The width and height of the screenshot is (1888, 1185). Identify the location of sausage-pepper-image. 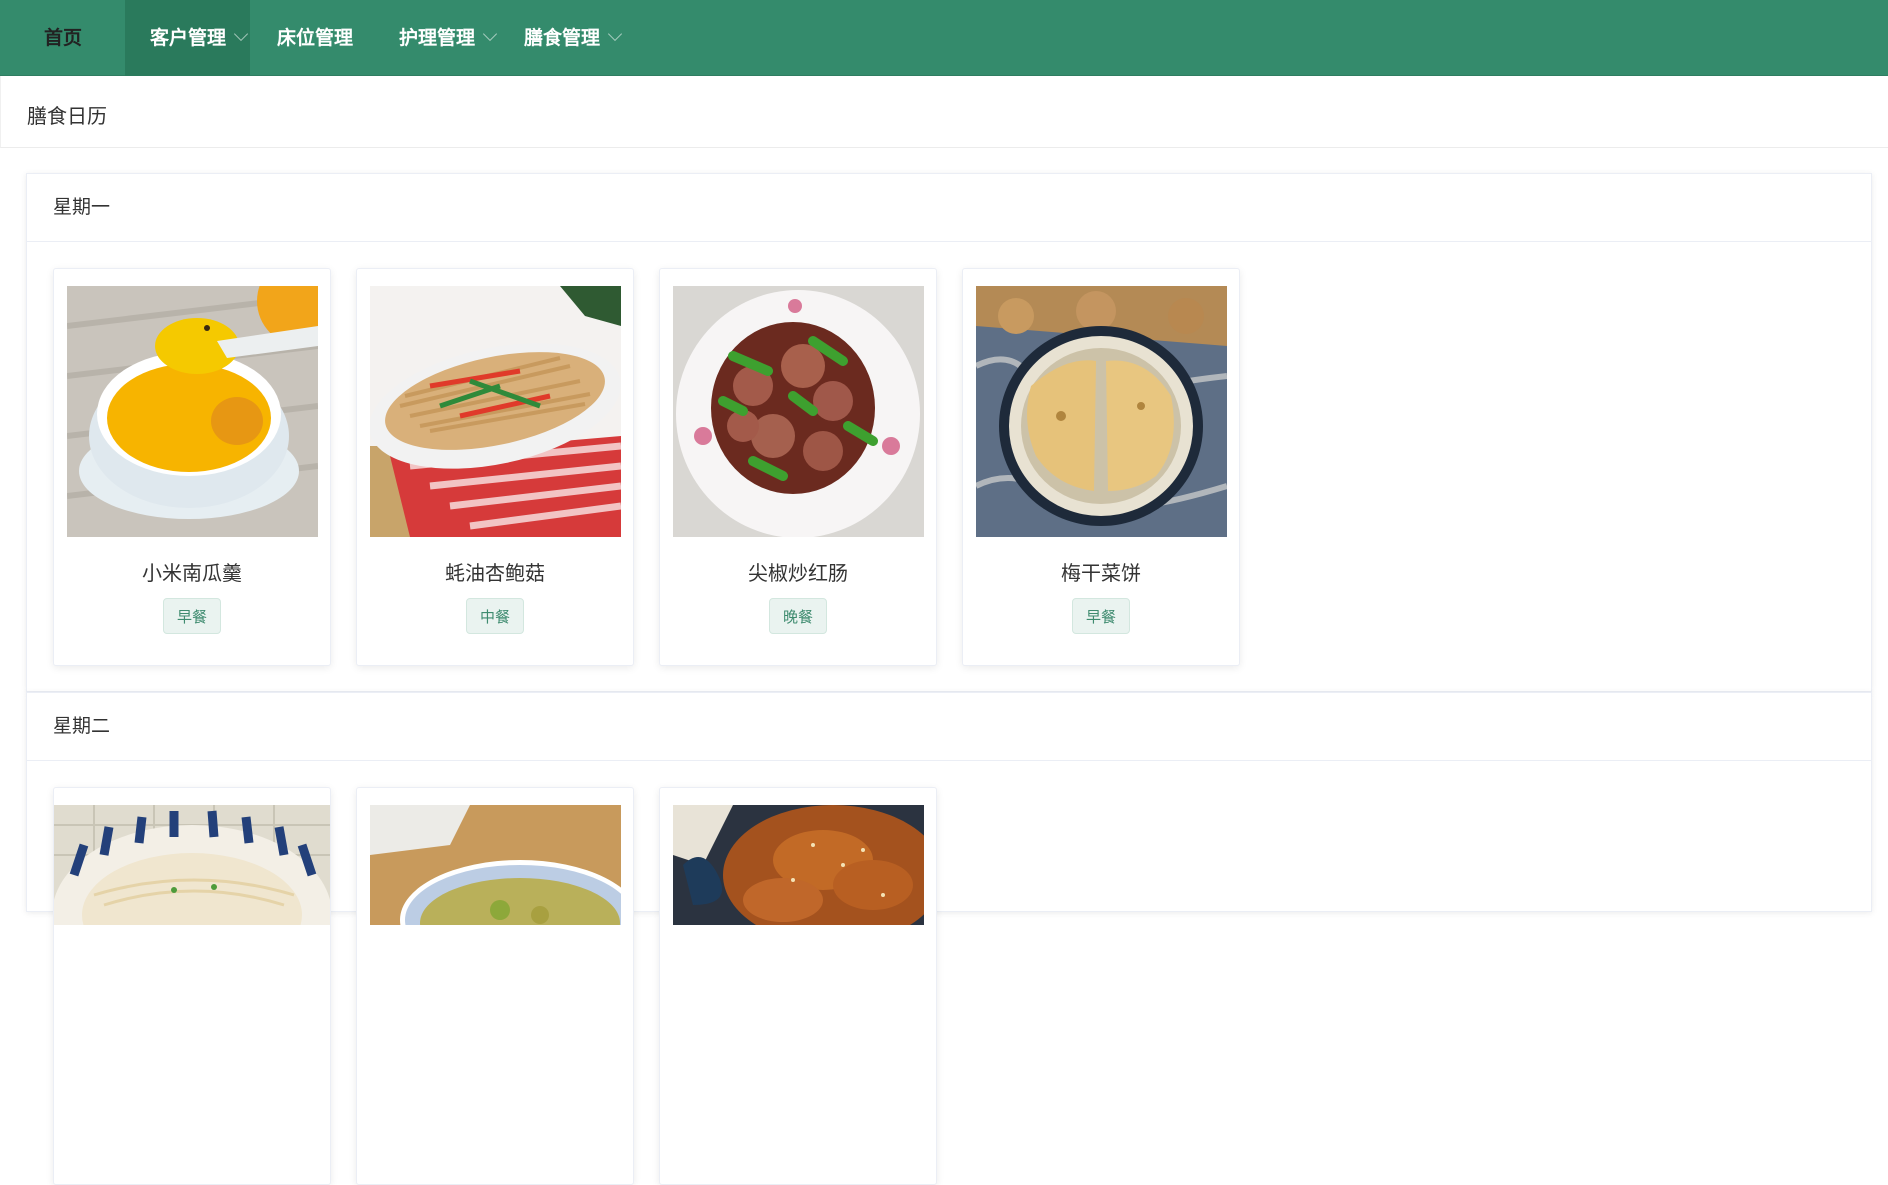
(798, 411).